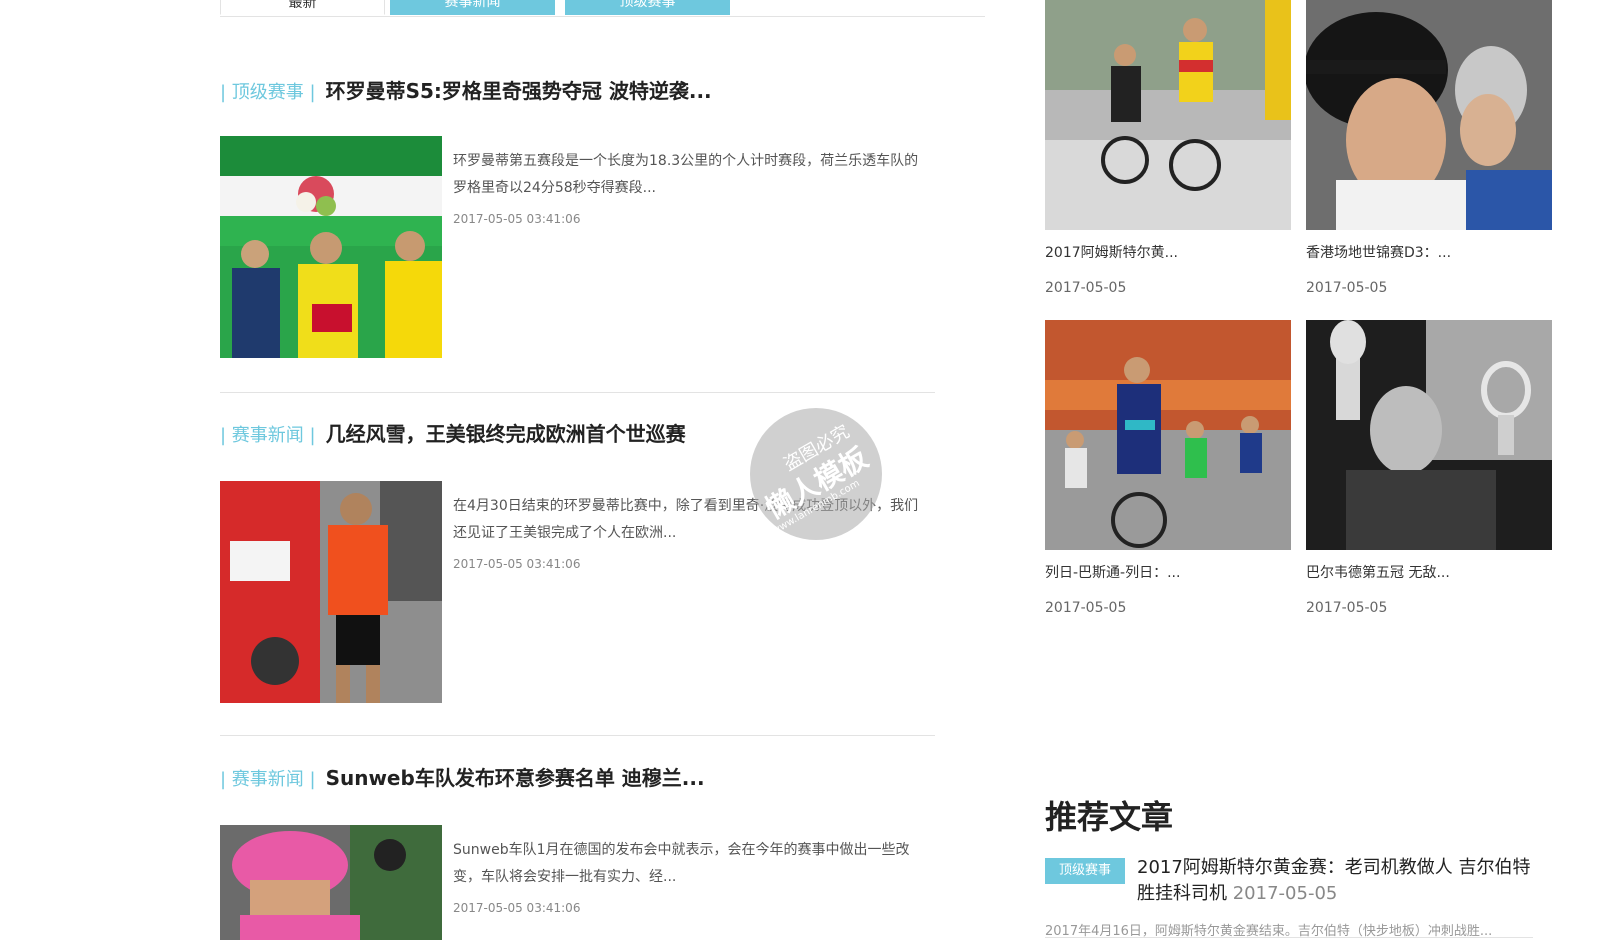  I want to click on watermark-stamp: 盗图必究 懒人模板 www.lanrenmb.com, so click(816, 474).